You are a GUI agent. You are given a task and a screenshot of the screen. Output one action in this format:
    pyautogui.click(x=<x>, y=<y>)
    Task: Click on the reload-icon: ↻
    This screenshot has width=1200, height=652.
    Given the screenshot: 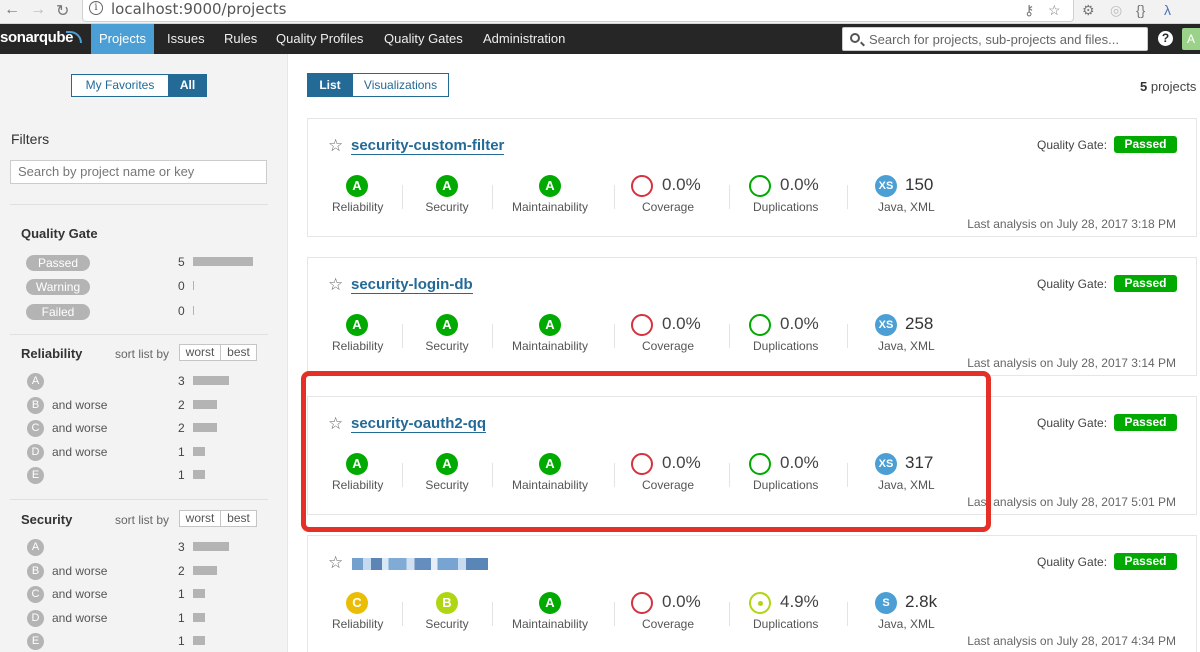 What is the action you would take?
    pyautogui.click(x=62, y=11)
    